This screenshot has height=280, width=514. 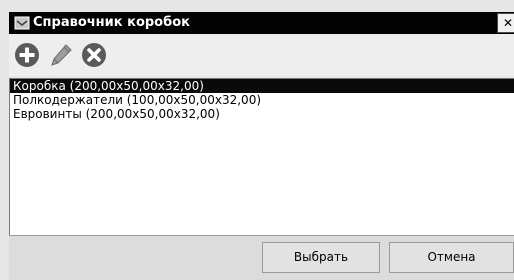 What do you see at coordinates (111, 22) in the screenshot?
I see `window-title: Справочник коробок` at bounding box center [111, 22].